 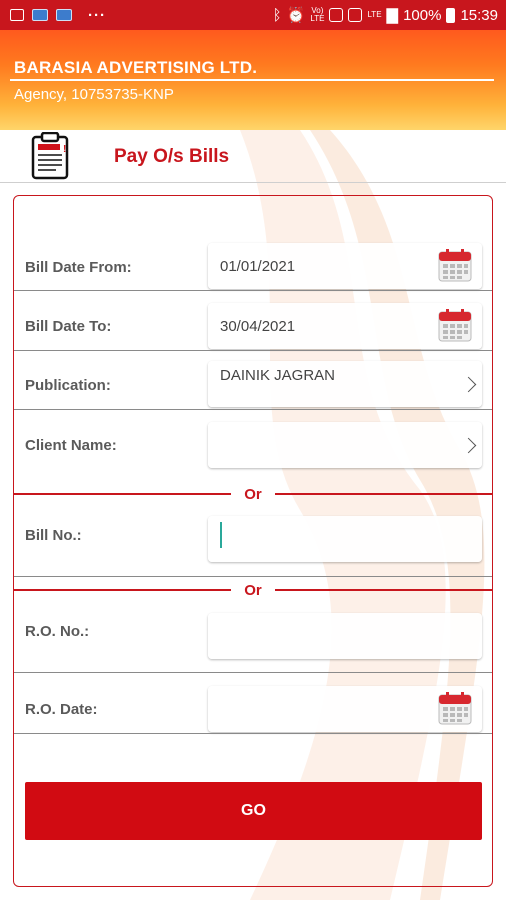 I want to click on bill-date-to-value: 30/04/2021, so click(x=258, y=326).